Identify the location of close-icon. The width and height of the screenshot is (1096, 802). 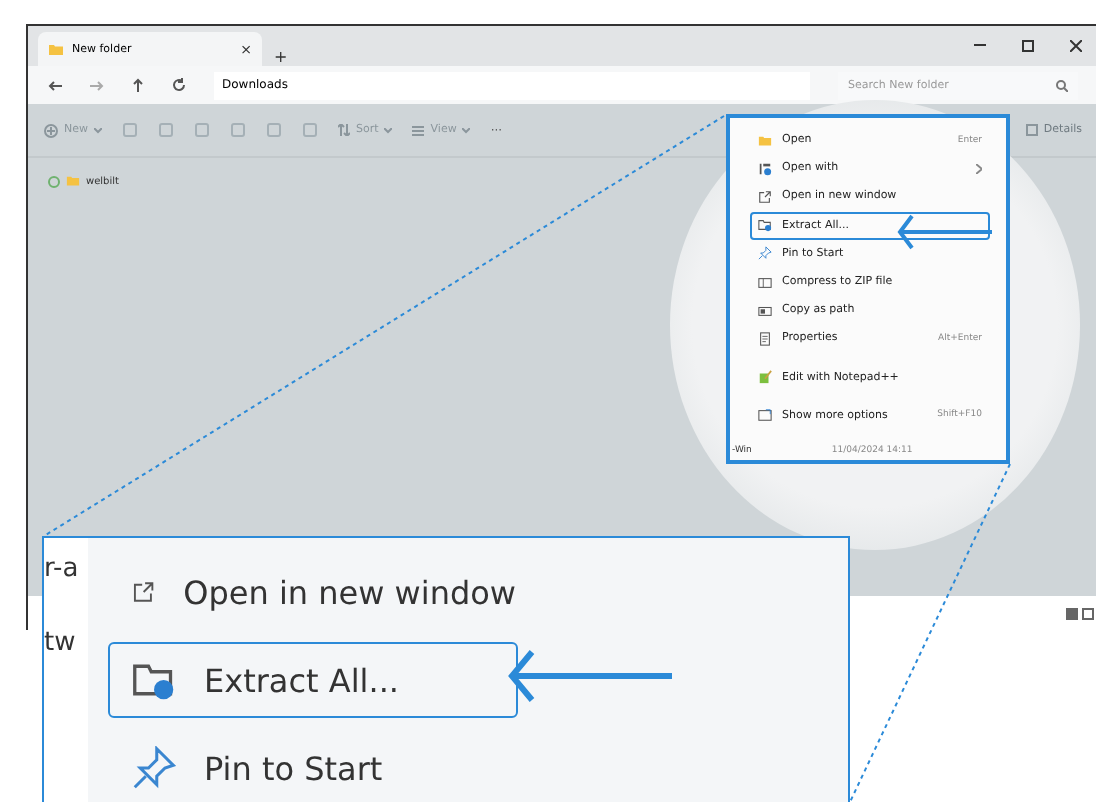
(1076, 46).